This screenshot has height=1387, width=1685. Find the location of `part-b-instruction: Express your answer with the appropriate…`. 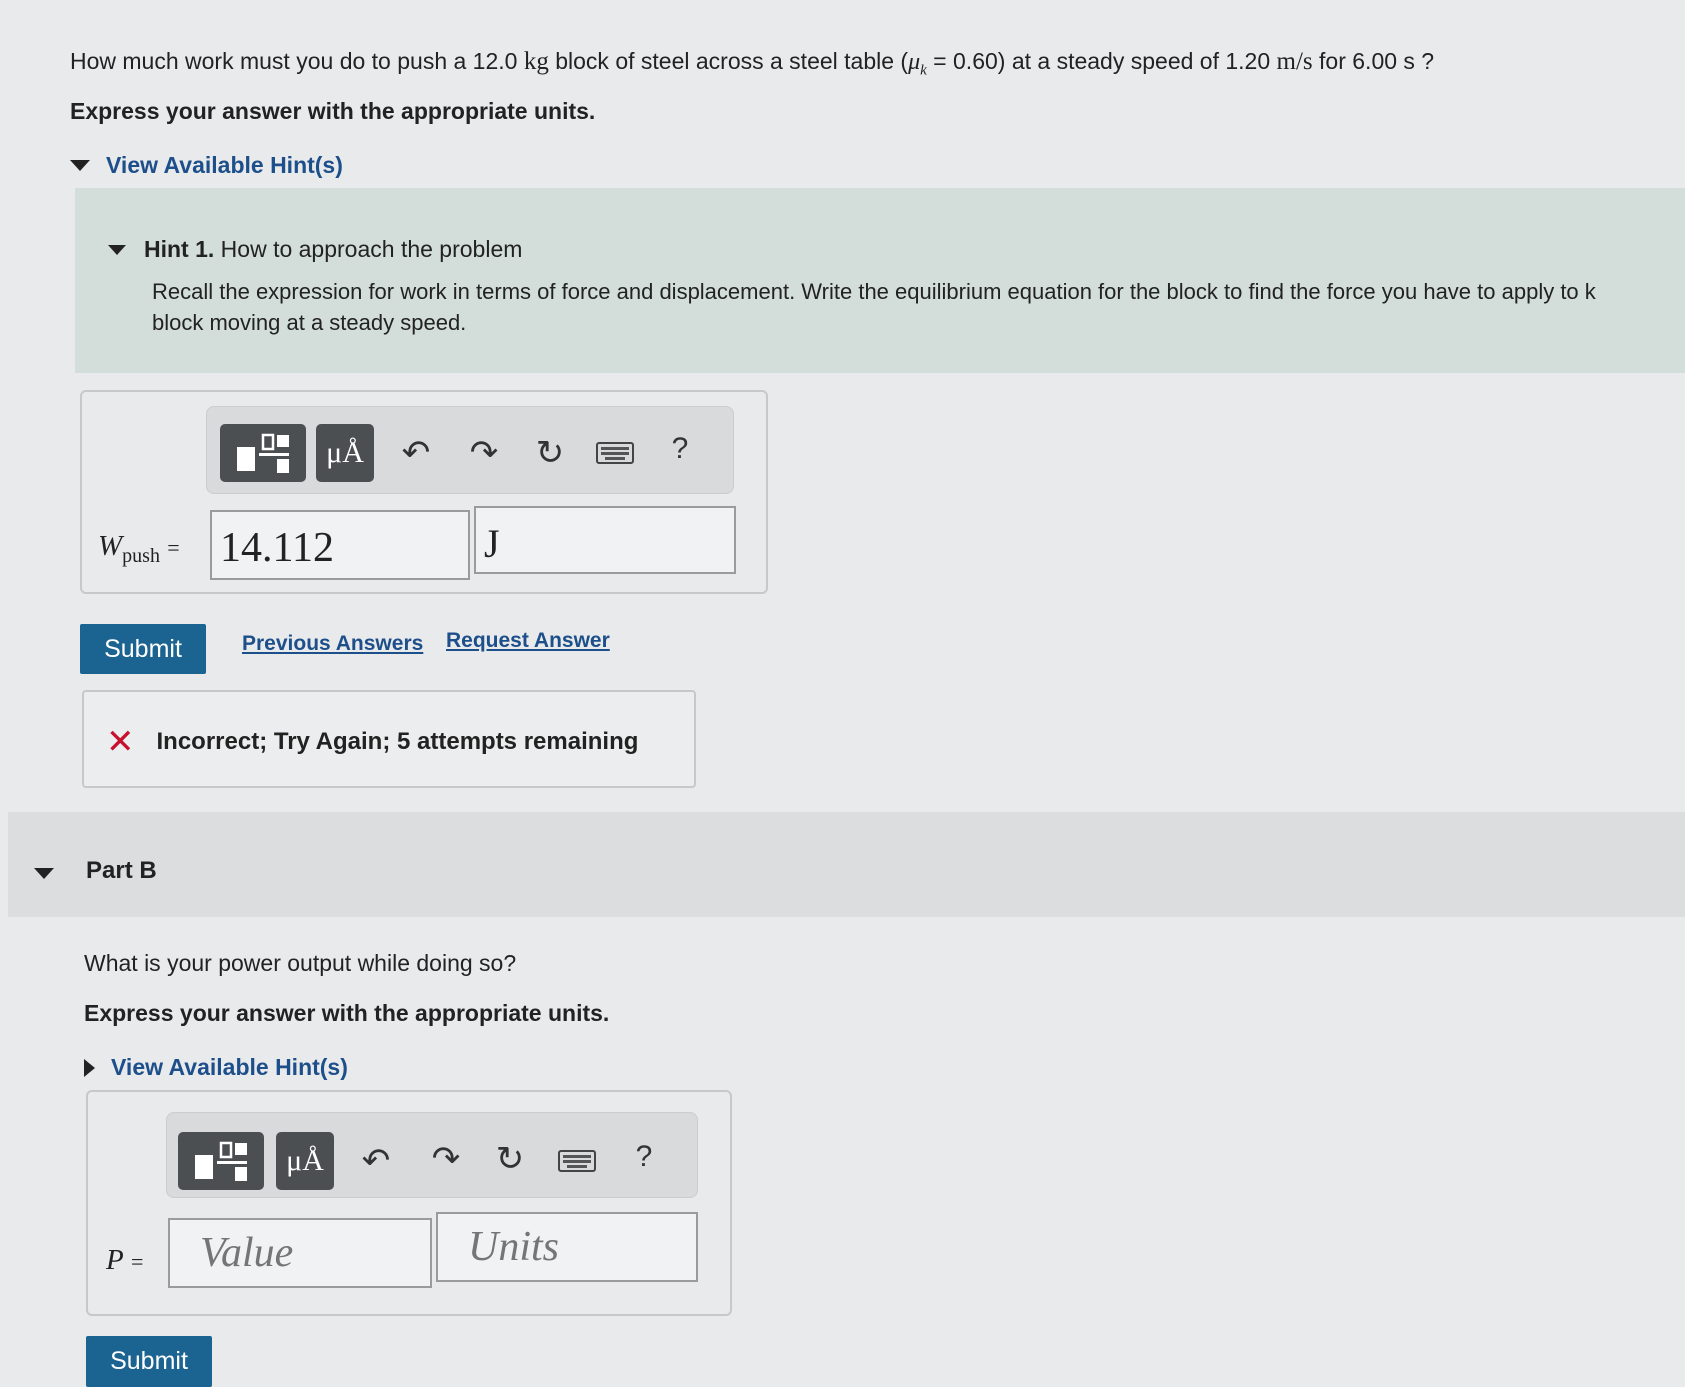

part-b-instruction: Express your answer with the appropriate… is located at coordinates (347, 1013).